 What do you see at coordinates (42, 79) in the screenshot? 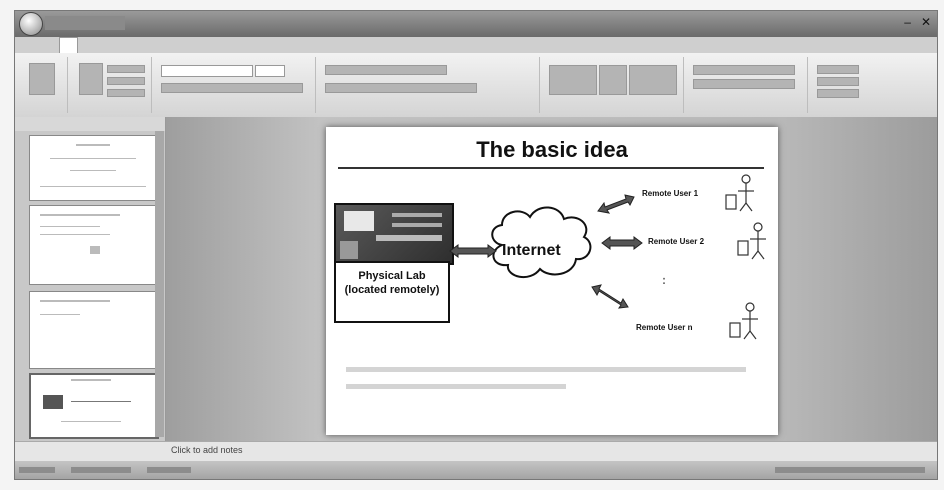
I see `paste-icon` at bounding box center [42, 79].